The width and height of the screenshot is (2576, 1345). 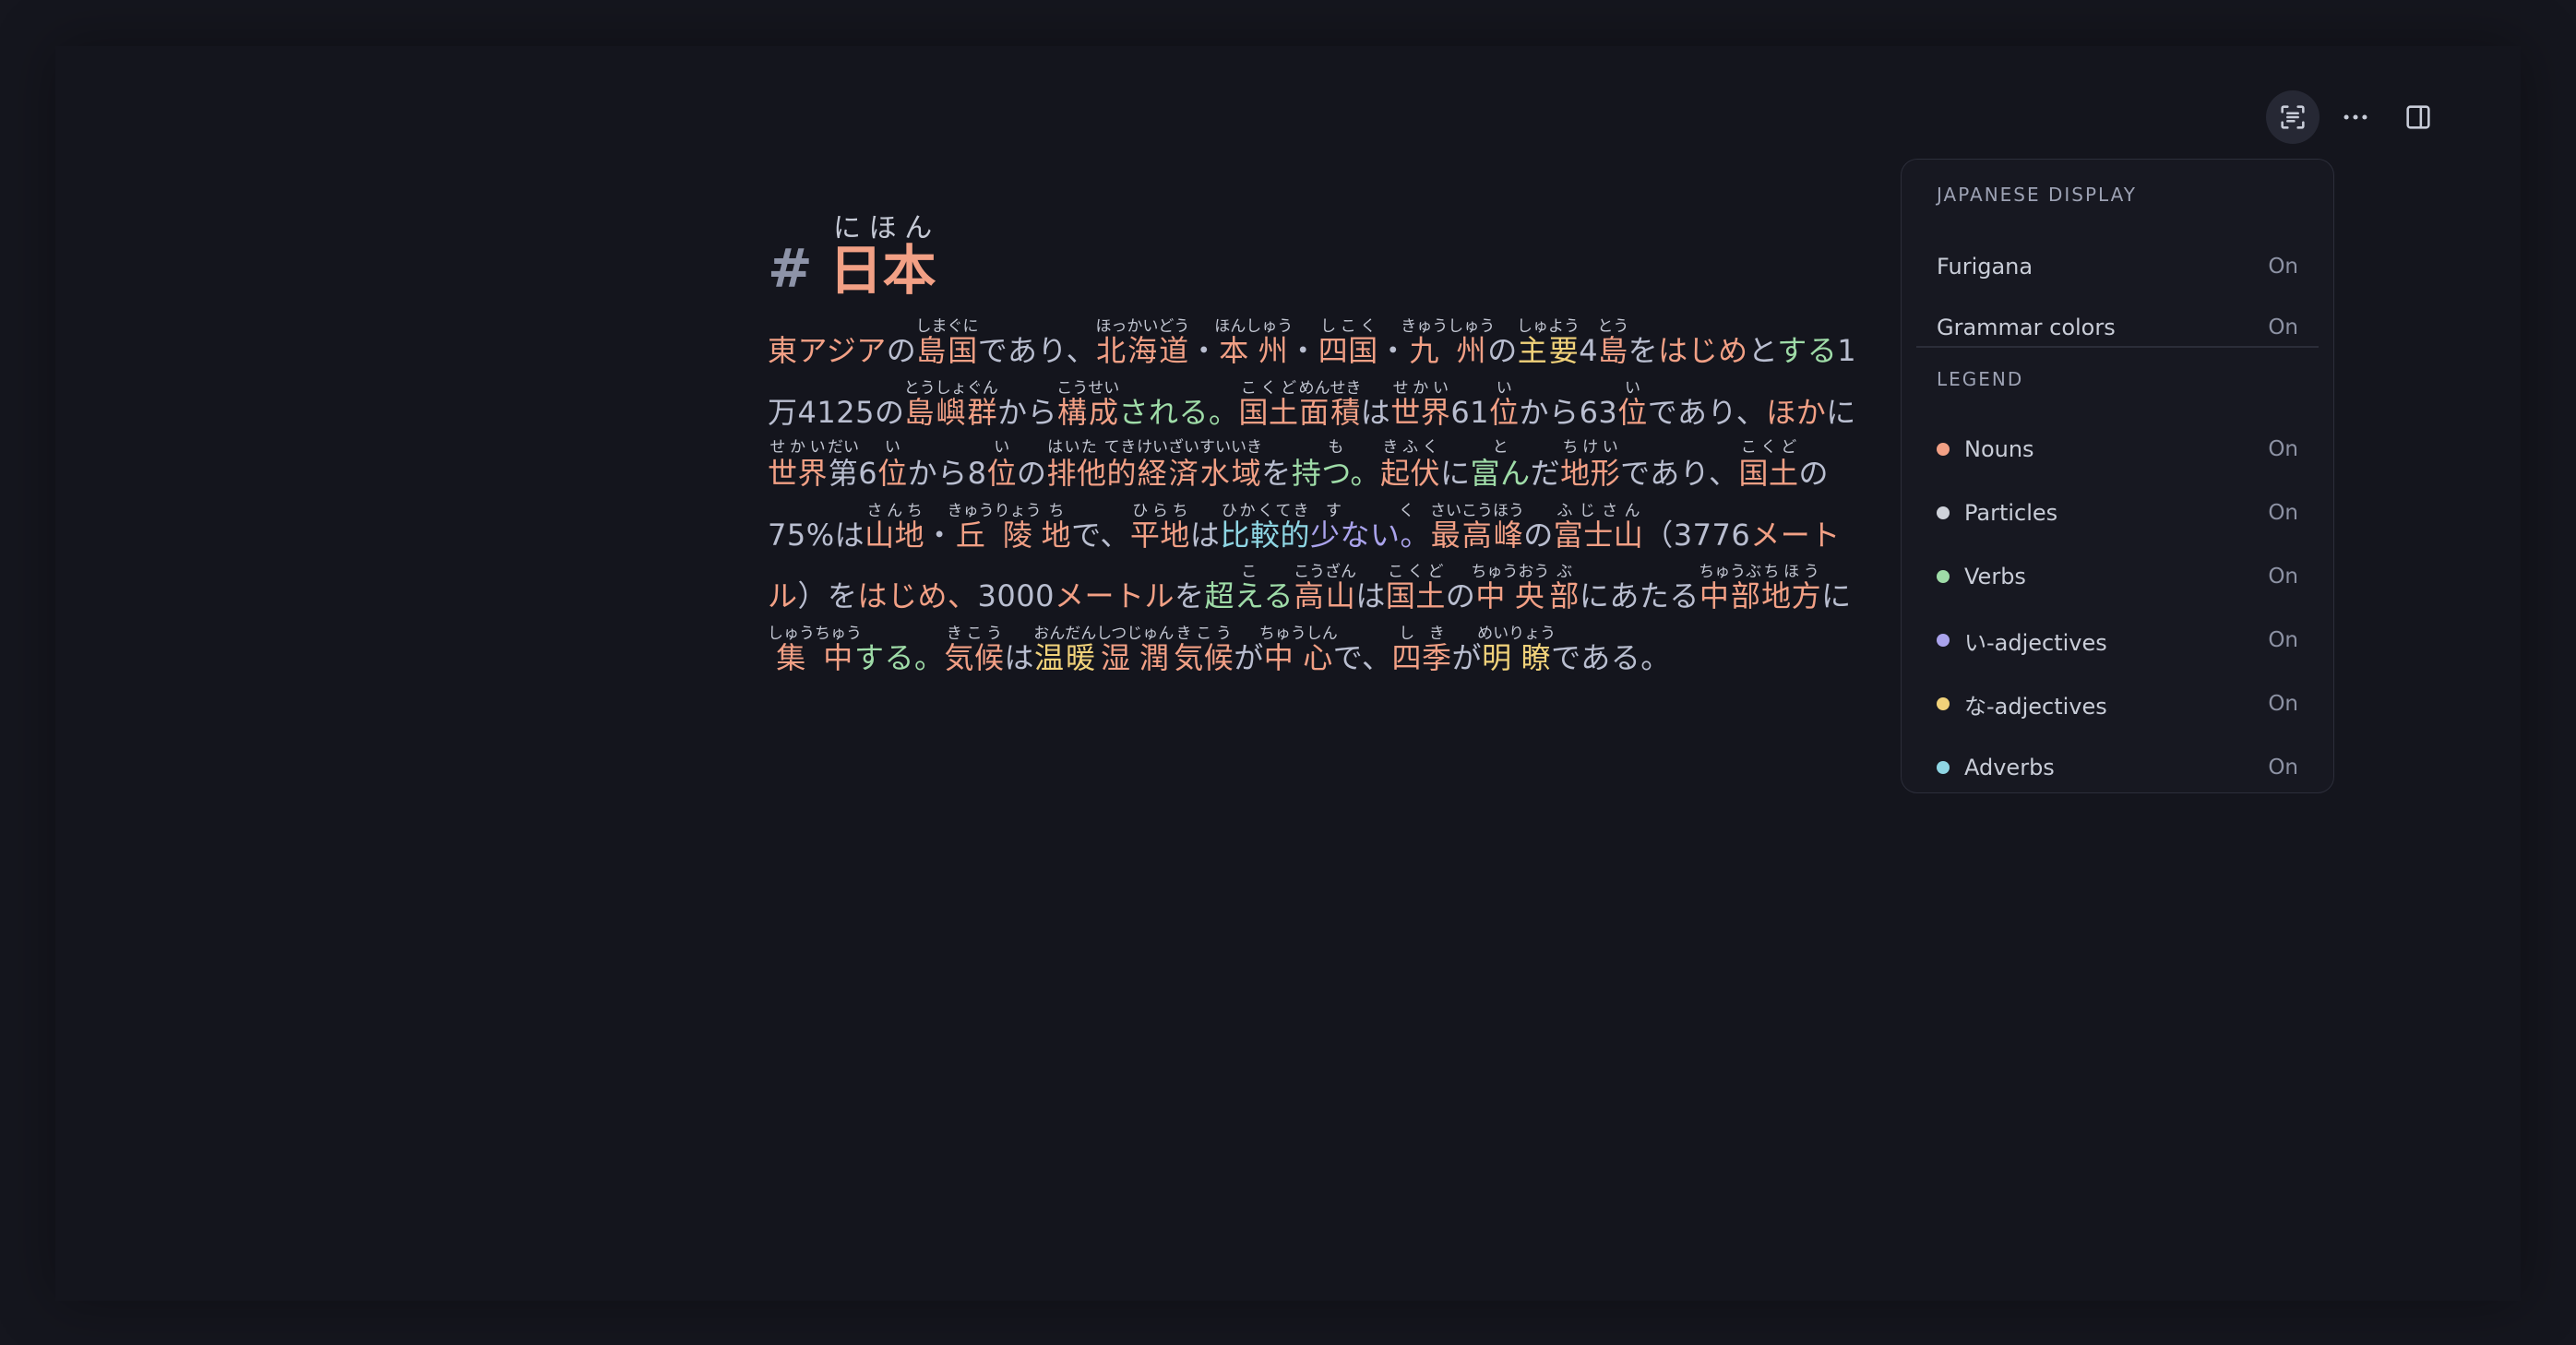 I want to click on word-token: ほか, so click(x=1796, y=412).